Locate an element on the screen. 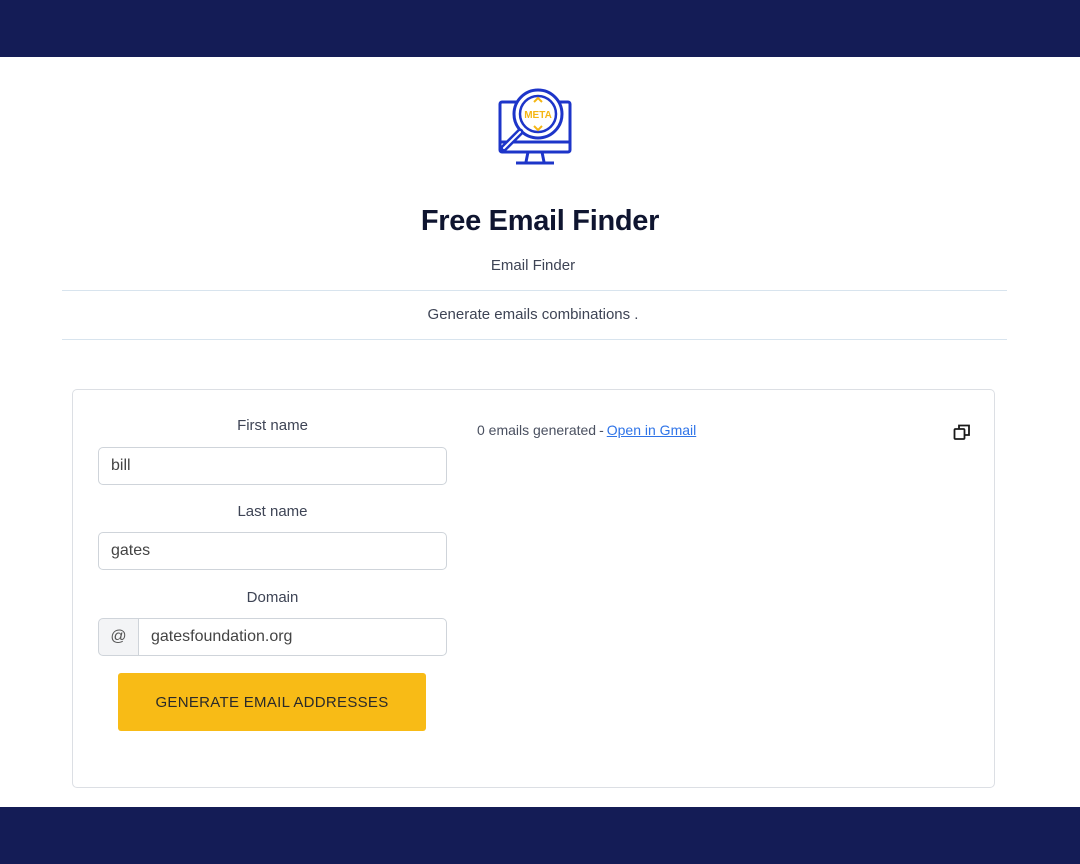  page-description: Generate emails combinations . is located at coordinates (533, 314).